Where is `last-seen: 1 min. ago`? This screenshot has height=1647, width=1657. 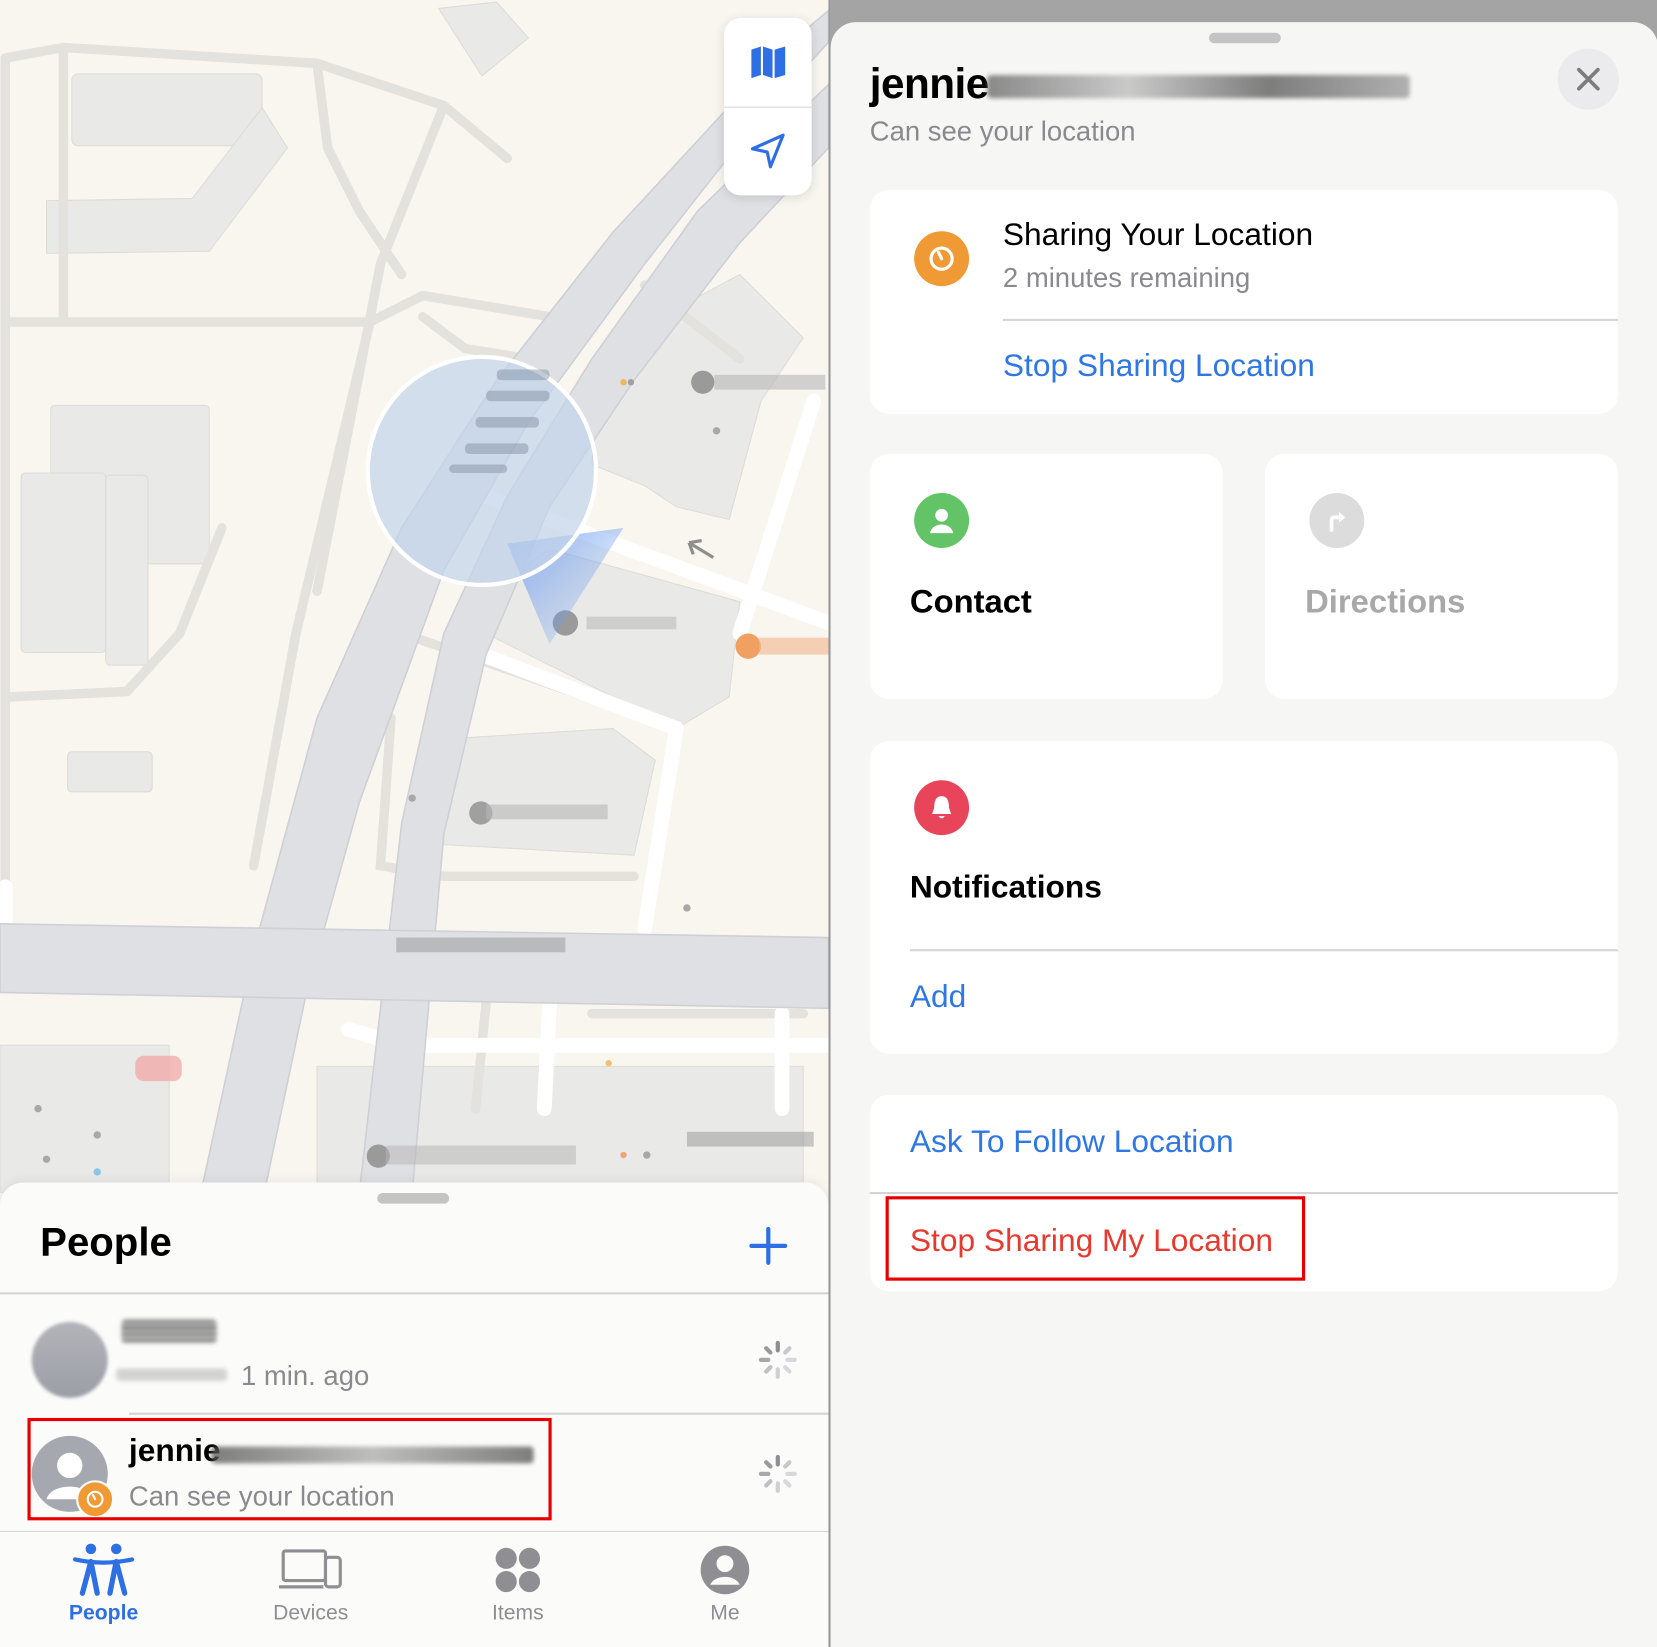
last-seen: 1 min. ago is located at coordinates (305, 1375).